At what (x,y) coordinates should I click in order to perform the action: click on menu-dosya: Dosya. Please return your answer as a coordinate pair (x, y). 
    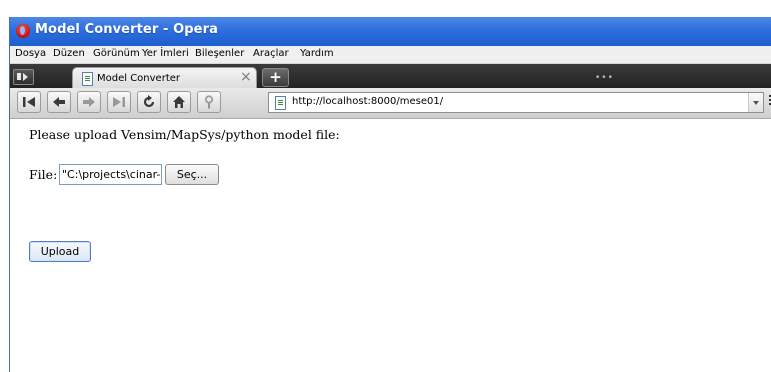
    Looking at the image, I should click on (30, 53).